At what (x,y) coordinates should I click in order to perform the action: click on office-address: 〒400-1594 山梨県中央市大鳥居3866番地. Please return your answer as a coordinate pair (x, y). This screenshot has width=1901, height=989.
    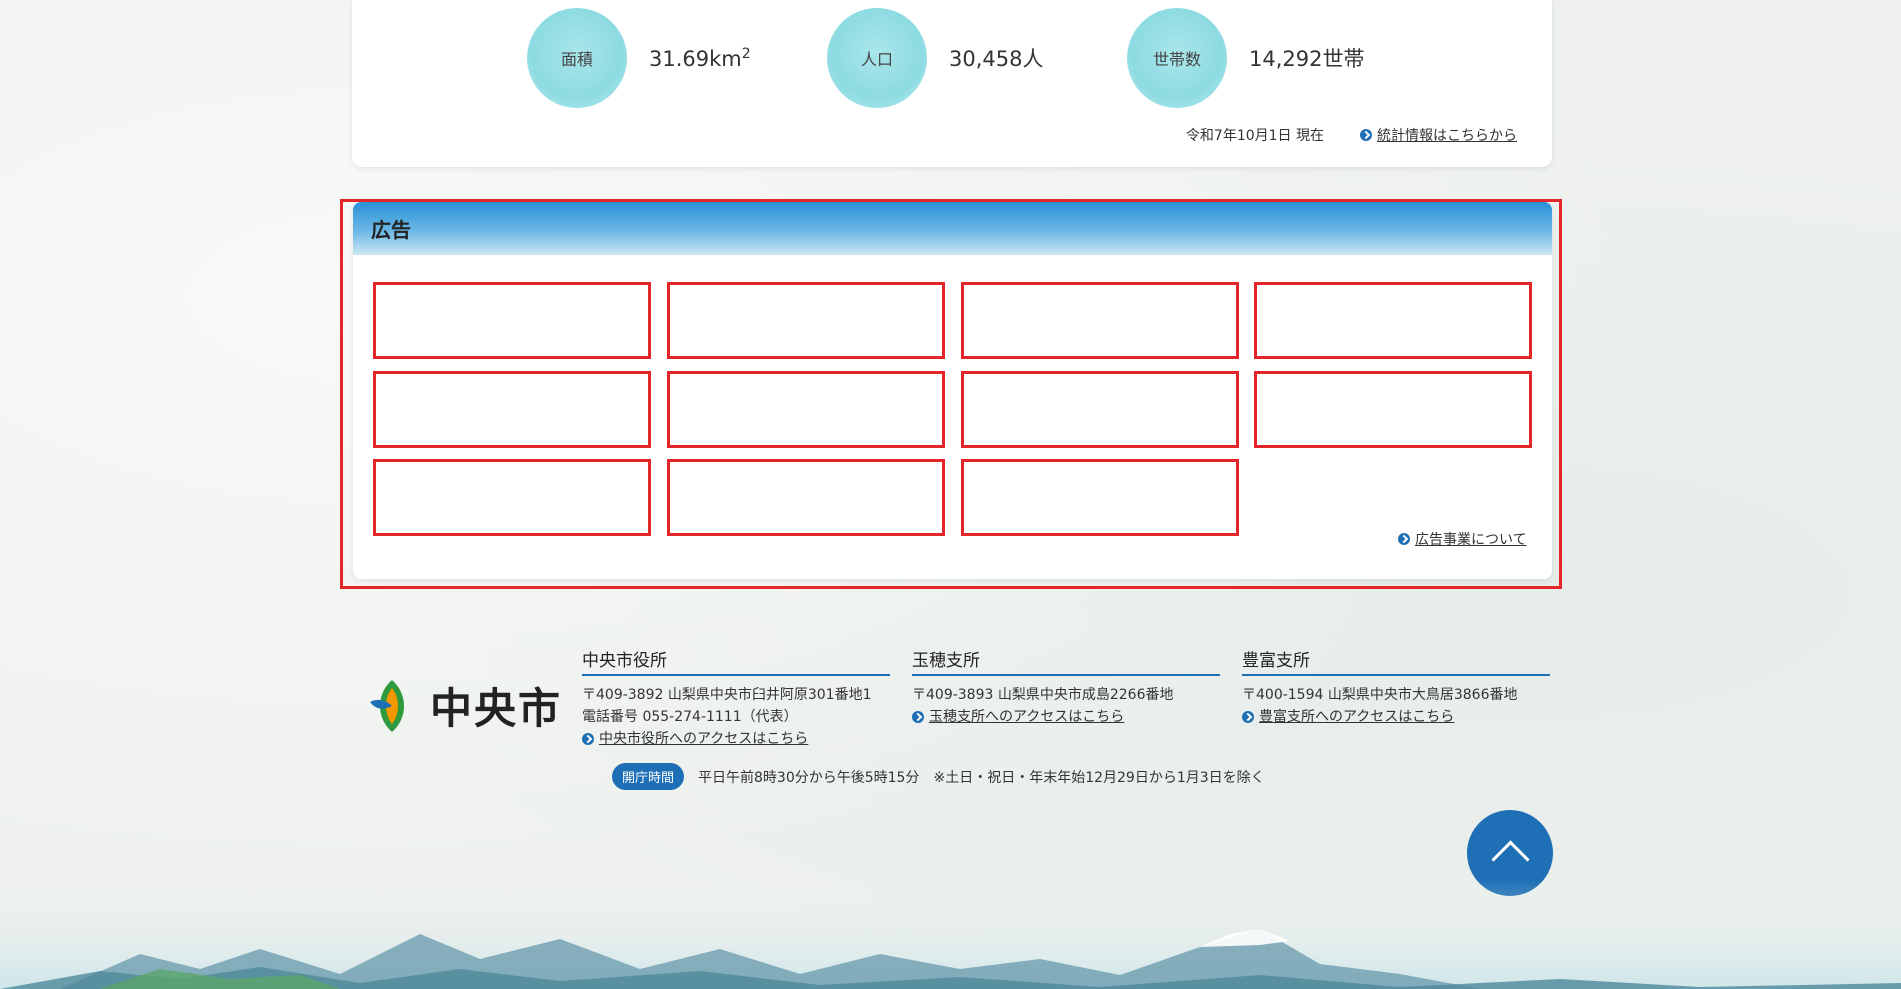
    Looking at the image, I should click on (1380, 695).